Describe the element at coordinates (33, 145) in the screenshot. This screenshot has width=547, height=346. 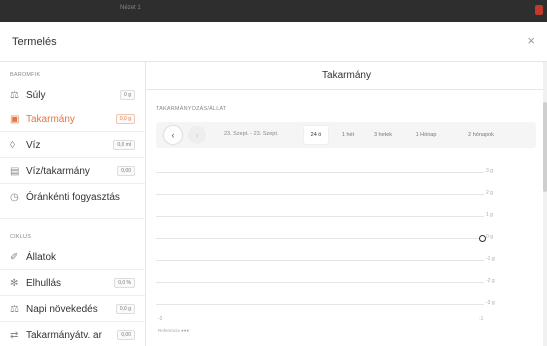
I see `sidebar-item-label: Víz` at that location.